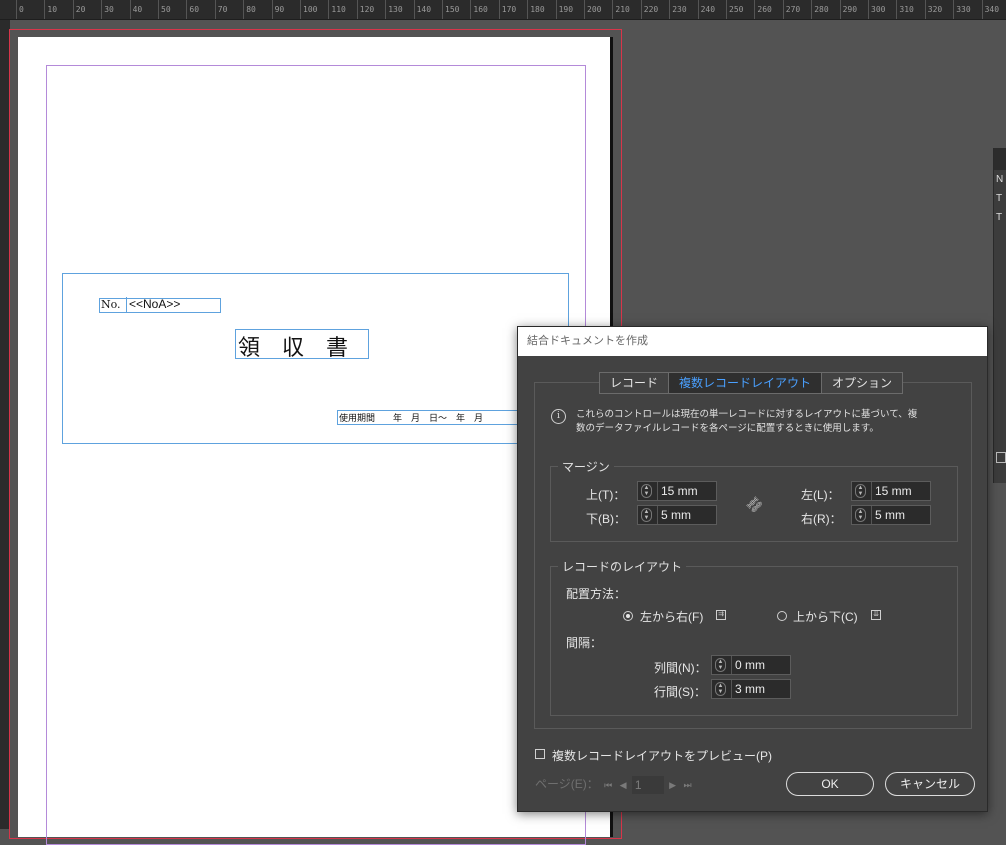  I want to click on ruler-tick-label: 30, so click(107, 9).